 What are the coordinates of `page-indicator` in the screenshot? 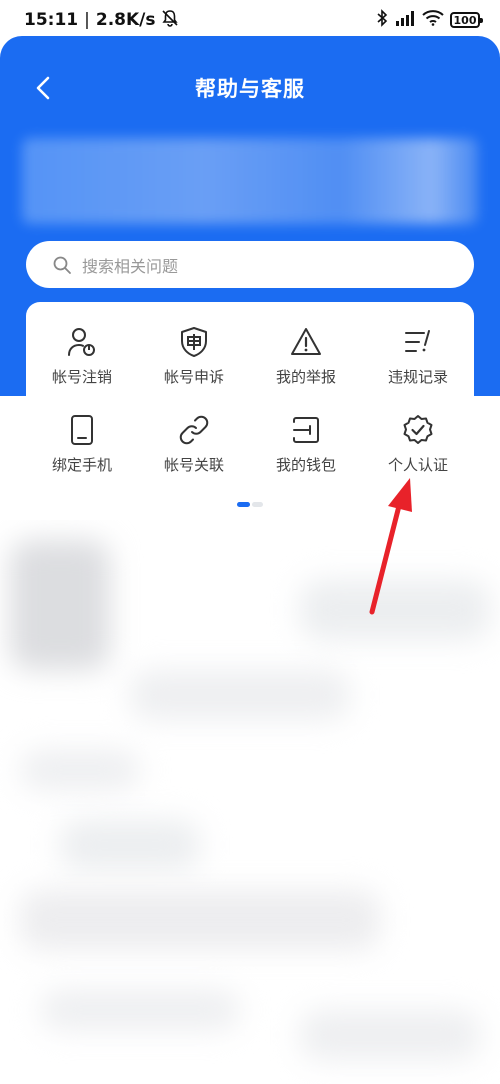 It's located at (250, 504).